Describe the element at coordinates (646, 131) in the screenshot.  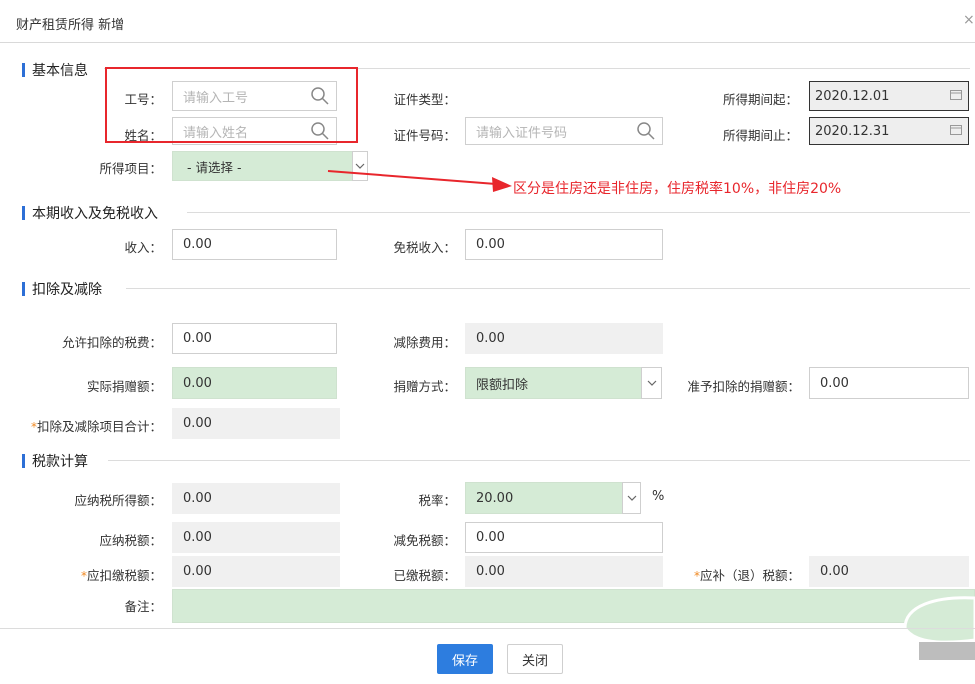
I see `search-icon` at that location.